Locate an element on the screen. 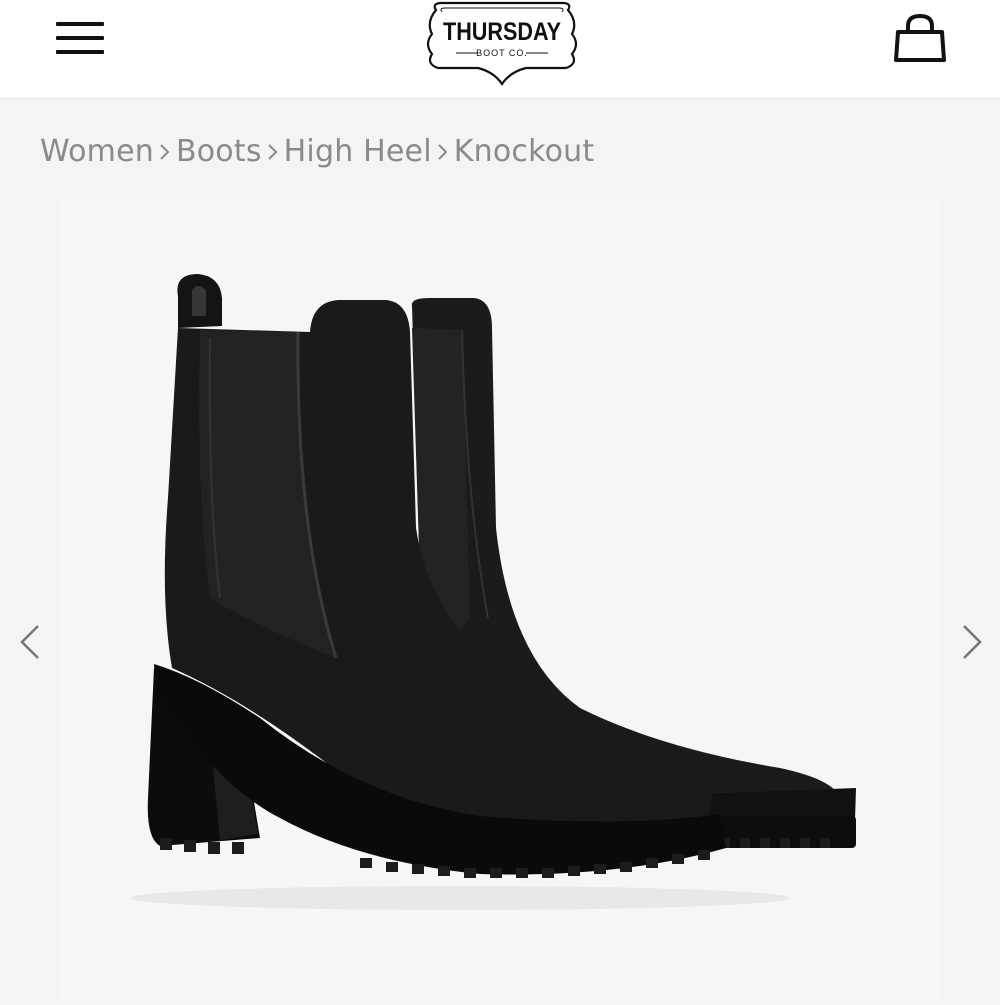  brand-logo: THURSDAY BOOT CO. is located at coordinates (502, 43).